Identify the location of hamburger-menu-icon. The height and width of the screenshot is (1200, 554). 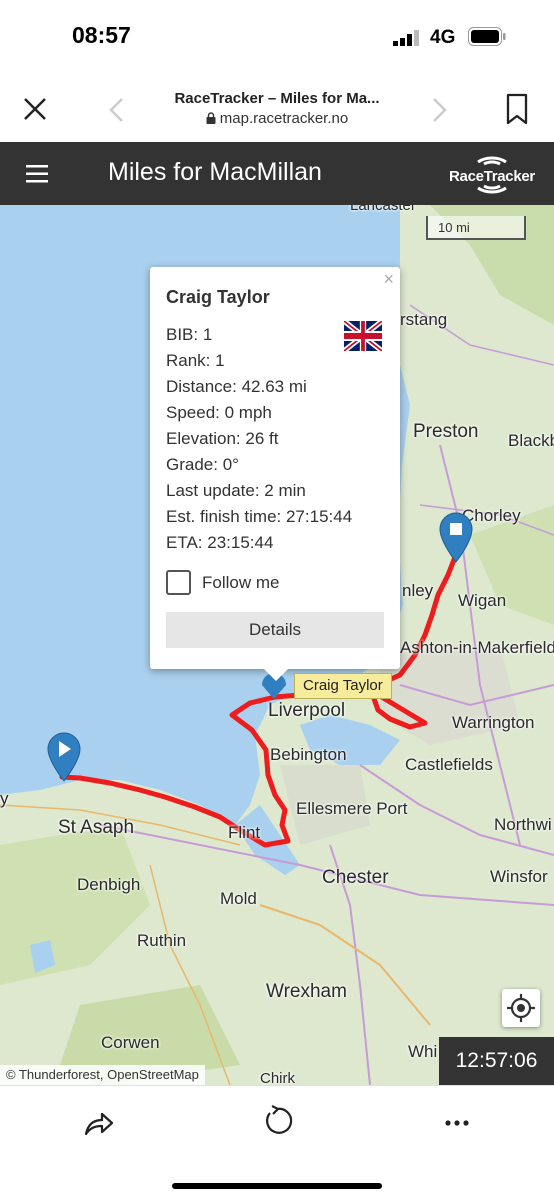
(39, 174).